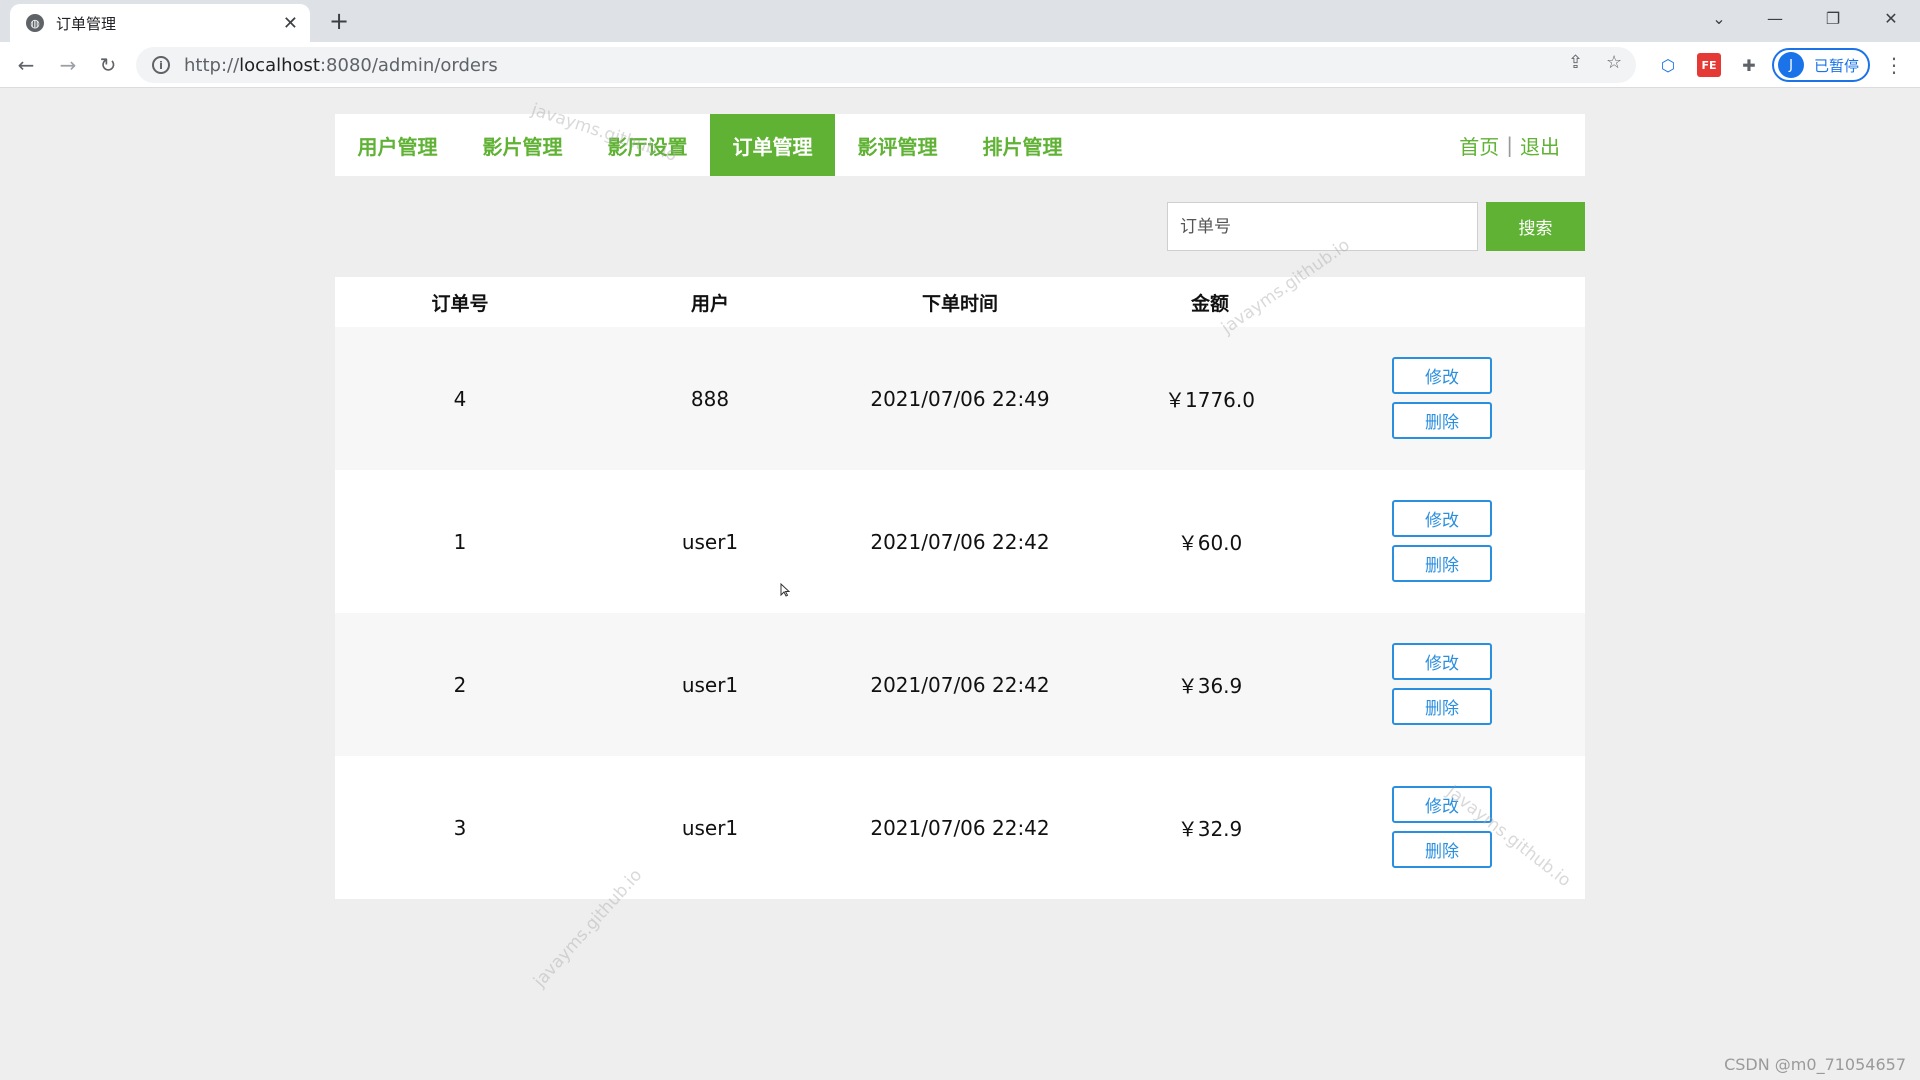 The image size is (1920, 1080). I want to click on avatar: J, so click(1791, 65).